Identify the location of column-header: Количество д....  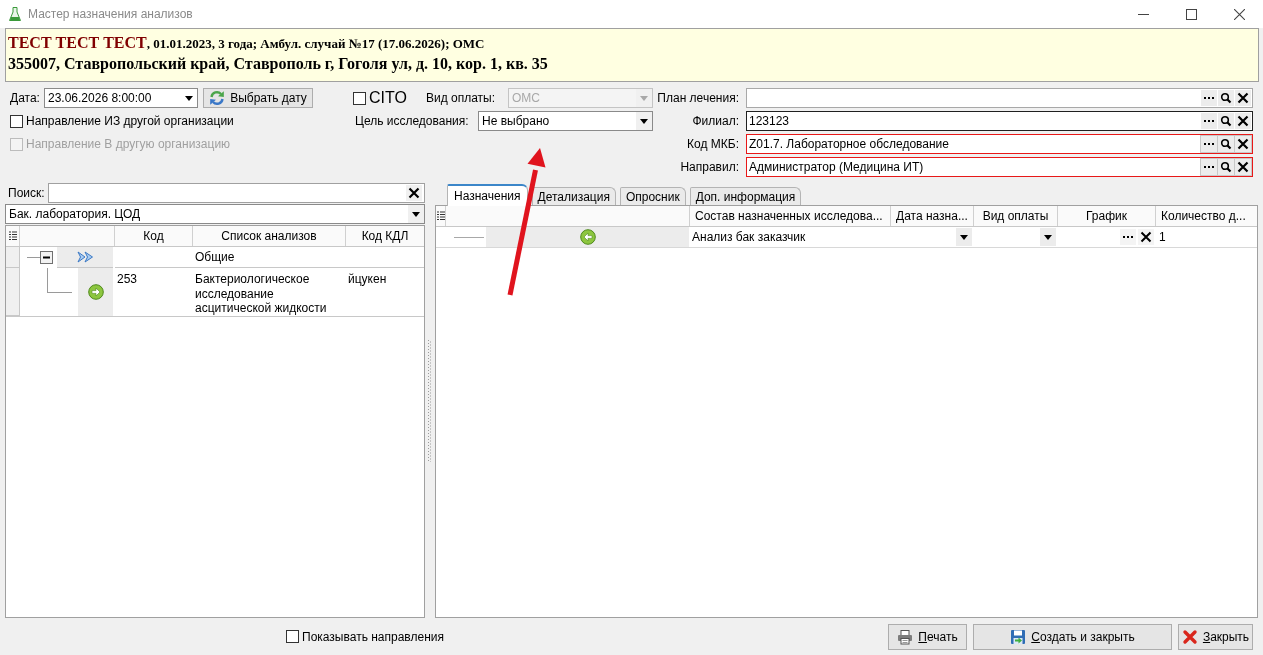
(1206, 216).